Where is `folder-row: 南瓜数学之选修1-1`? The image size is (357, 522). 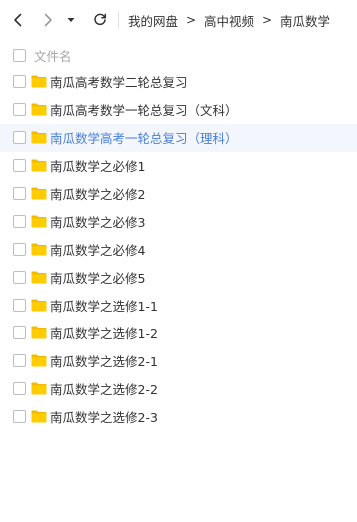
folder-row: 南瓜数学之选修1-1 is located at coordinates (178, 305).